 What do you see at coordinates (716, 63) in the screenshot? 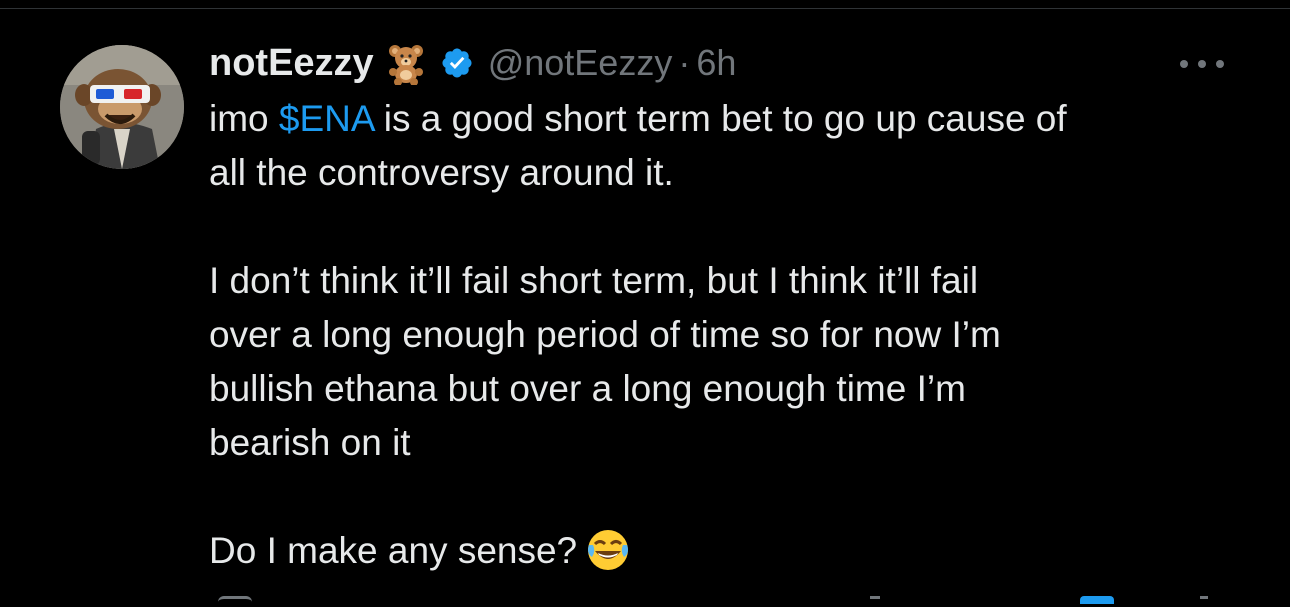
I see `timestamp: 6h` at bounding box center [716, 63].